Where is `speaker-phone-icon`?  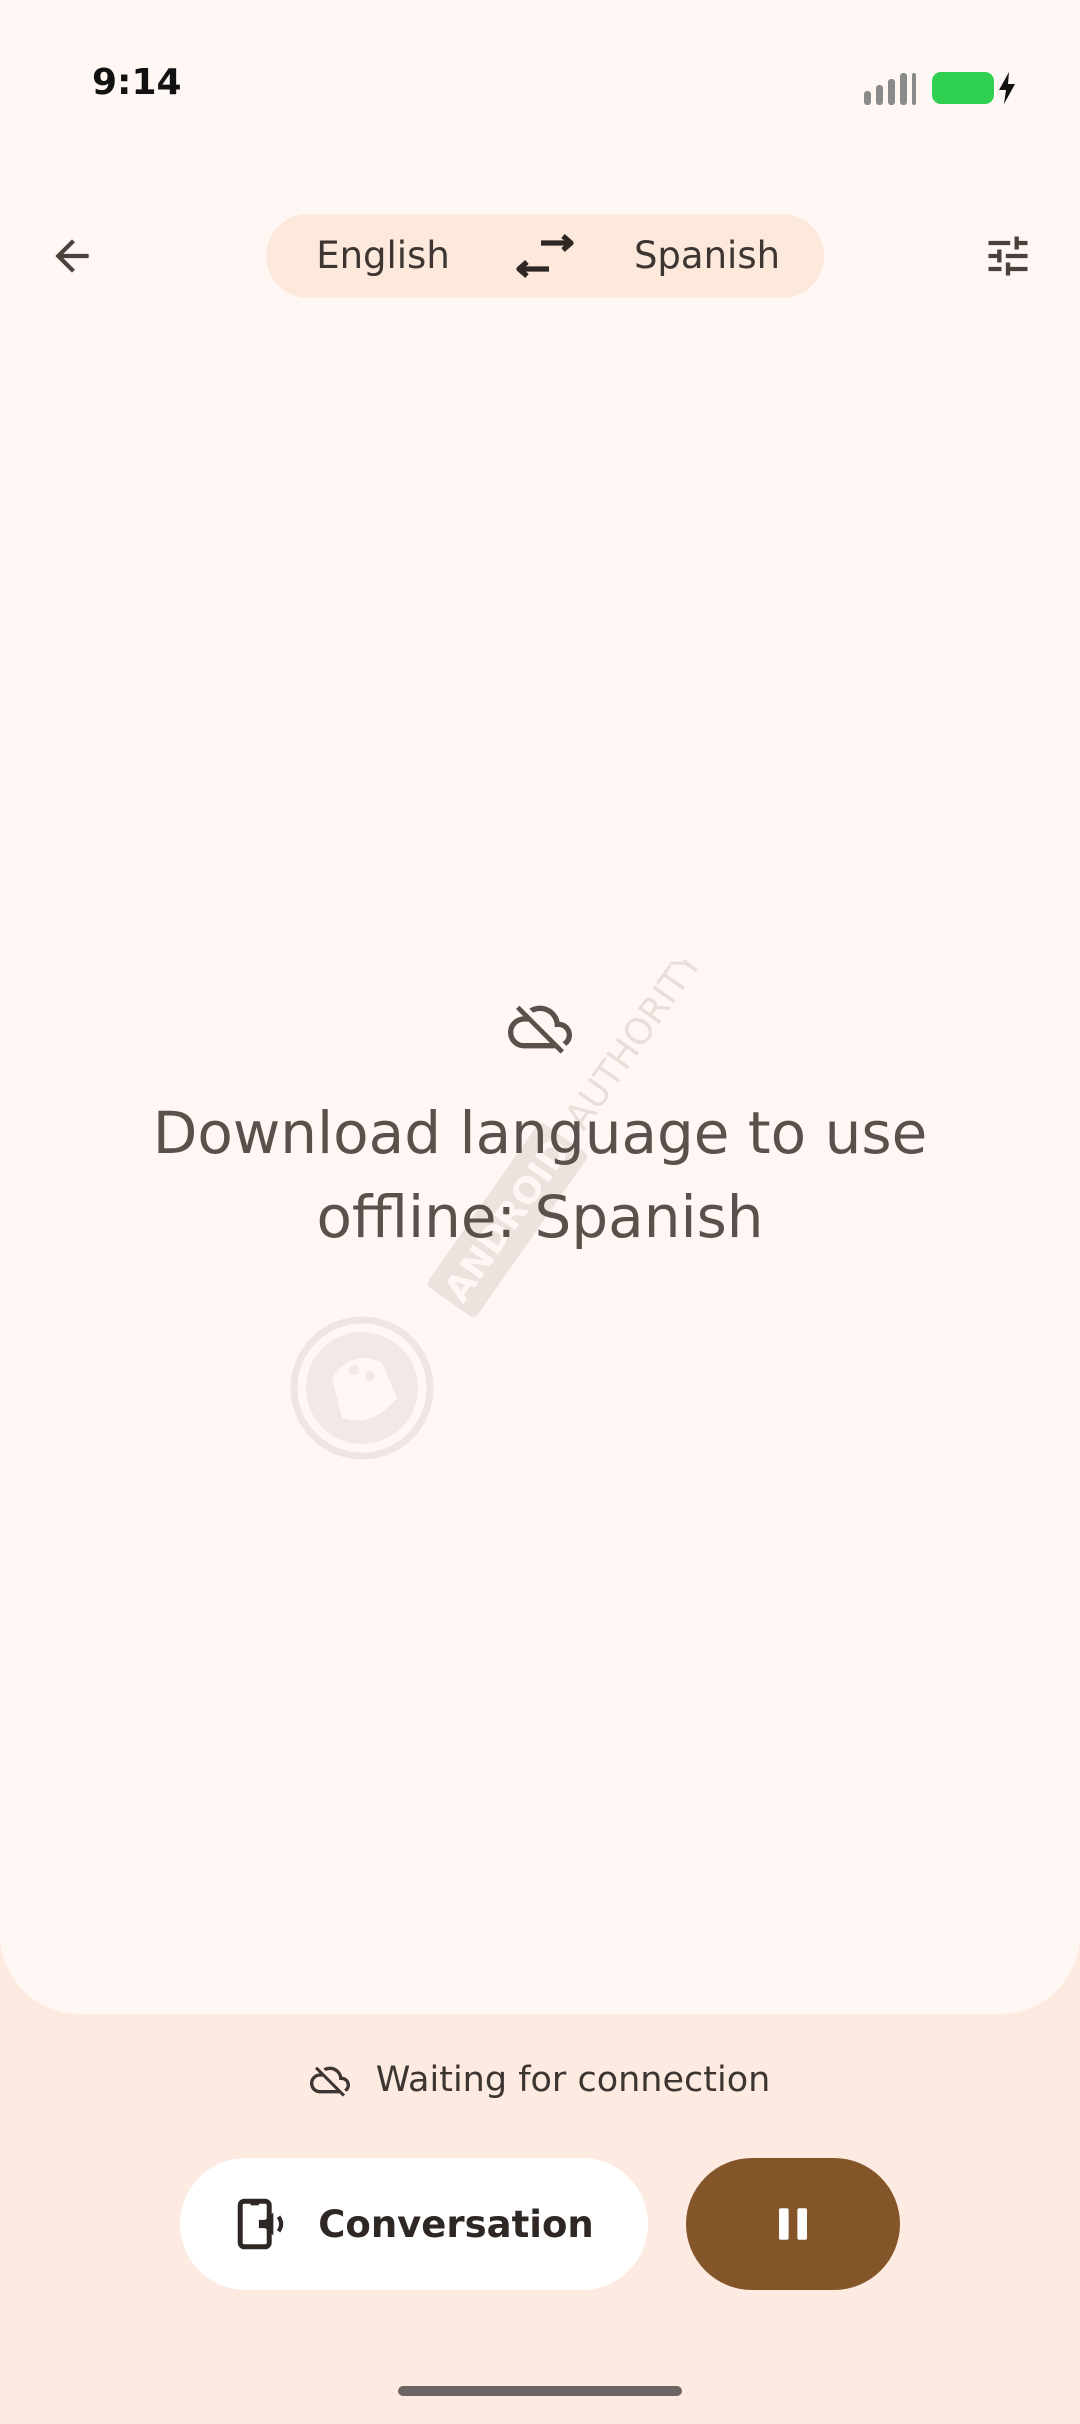 speaker-phone-icon is located at coordinates (260, 2224).